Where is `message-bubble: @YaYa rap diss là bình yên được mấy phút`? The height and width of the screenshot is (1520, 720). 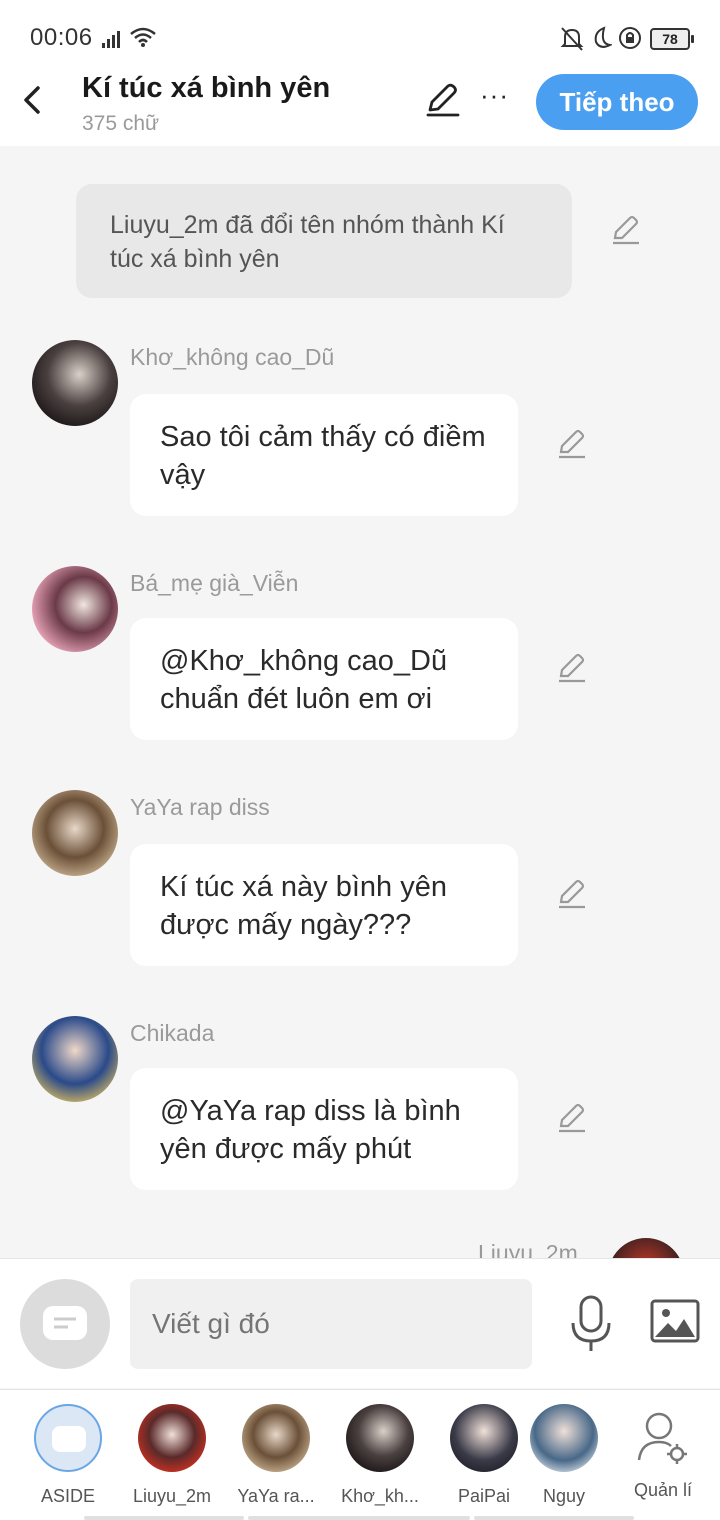
message-bubble: @YaYa rap diss là bình yên được mấy phút is located at coordinates (324, 1129).